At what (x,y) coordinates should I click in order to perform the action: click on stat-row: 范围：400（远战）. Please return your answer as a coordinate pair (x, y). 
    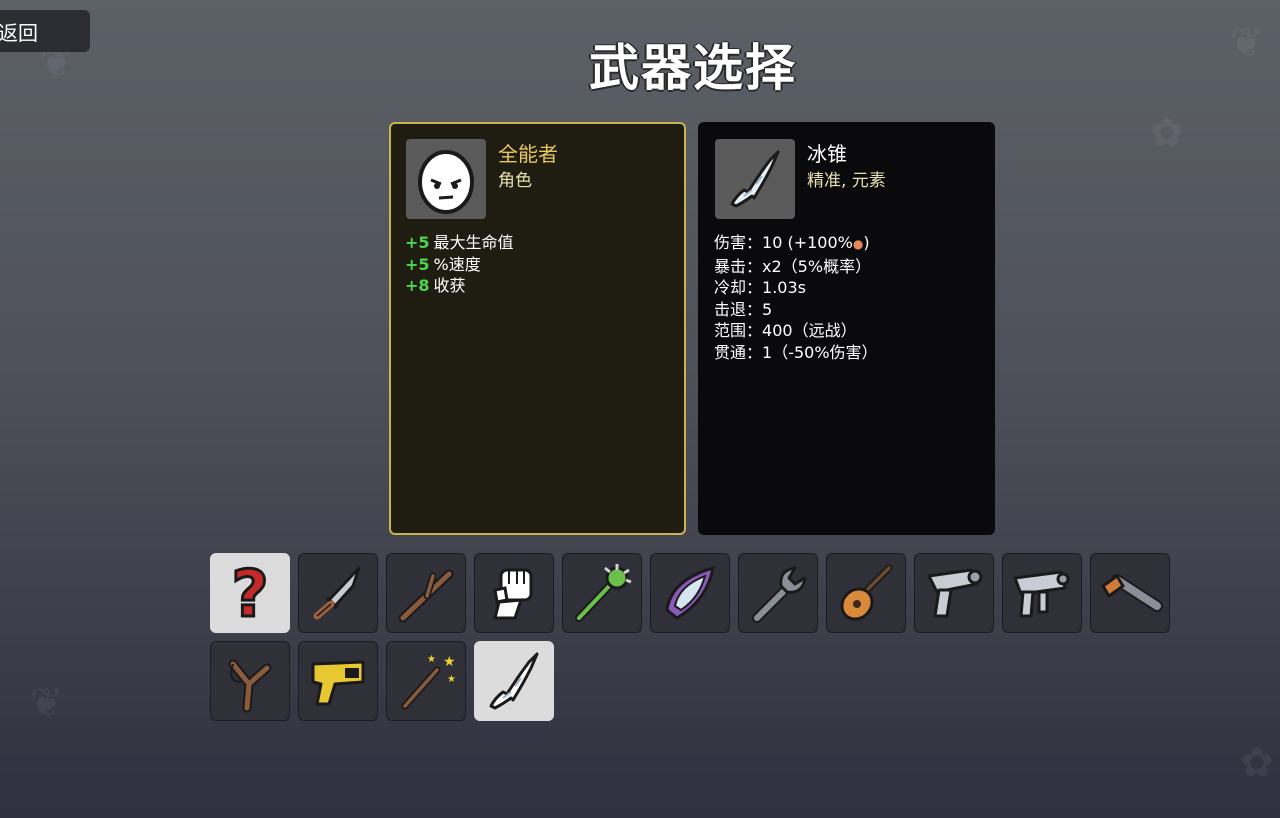
    Looking at the image, I should click on (785, 330).